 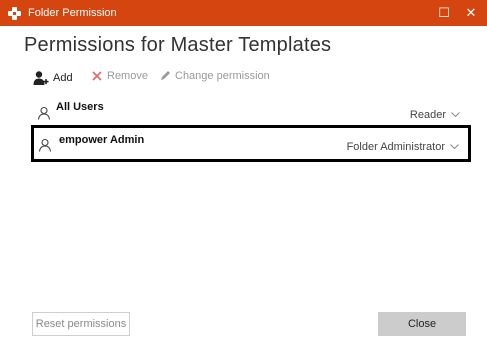 I want to click on page-title: Permissions for Master Templates, so click(x=178, y=45).